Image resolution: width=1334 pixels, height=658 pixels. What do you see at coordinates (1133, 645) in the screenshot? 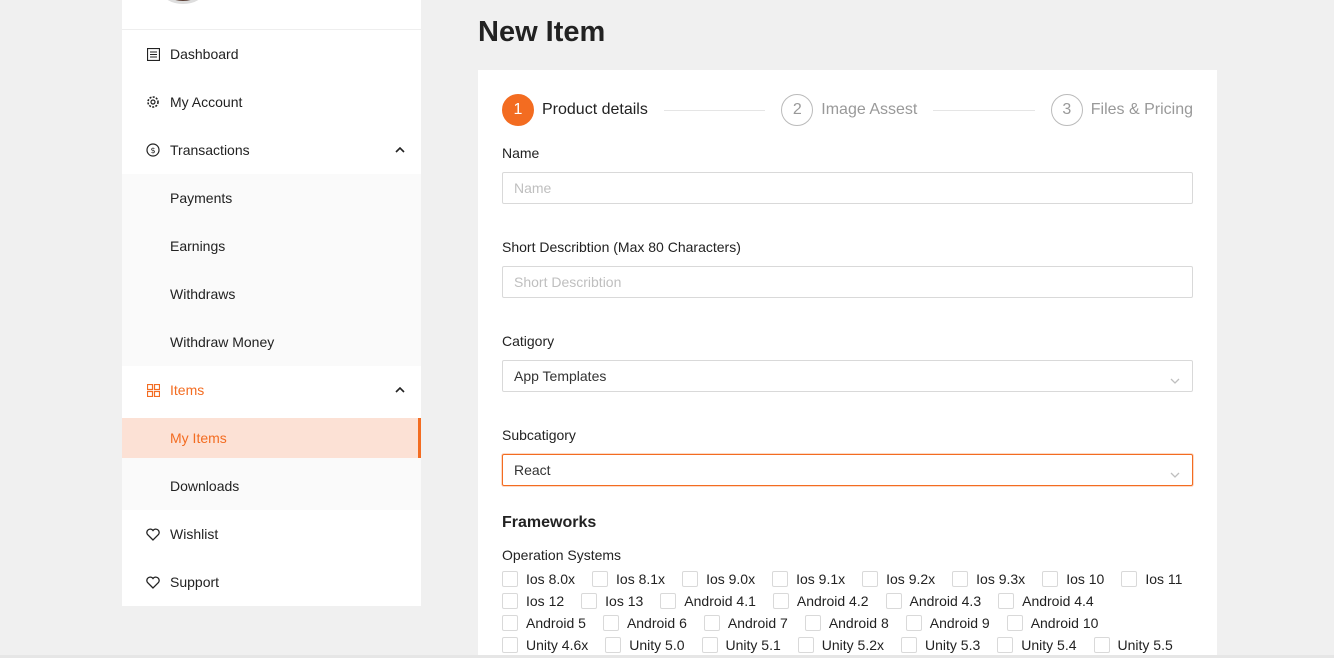
I see `os-checkbox: Unity 5.5` at bounding box center [1133, 645].